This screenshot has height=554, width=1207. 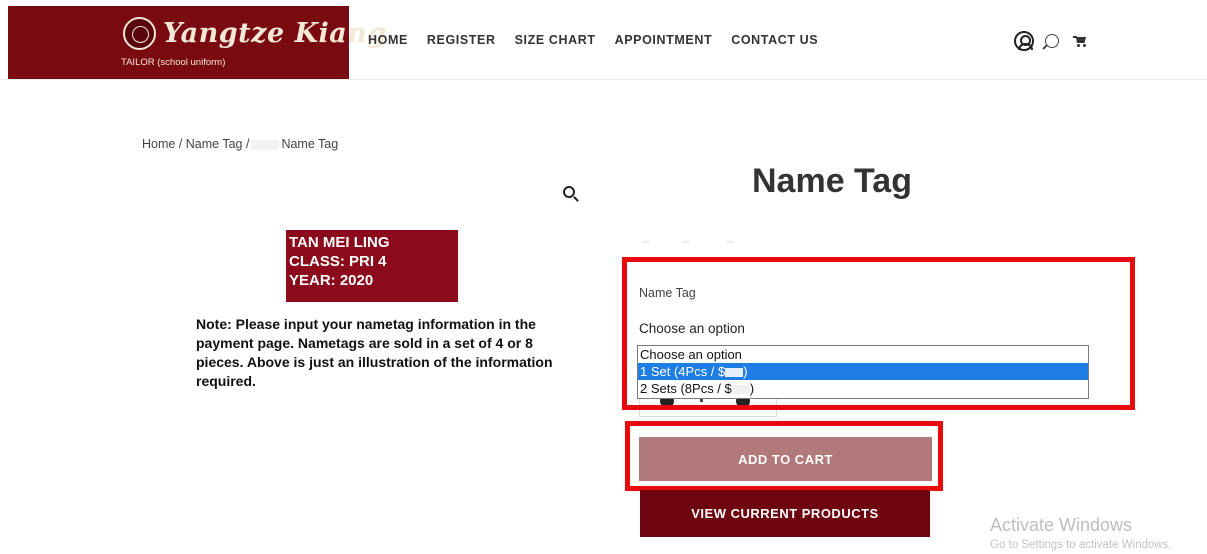 I want to click on tag-line-name: TAN MEI LING, so click(x=339, y=242).